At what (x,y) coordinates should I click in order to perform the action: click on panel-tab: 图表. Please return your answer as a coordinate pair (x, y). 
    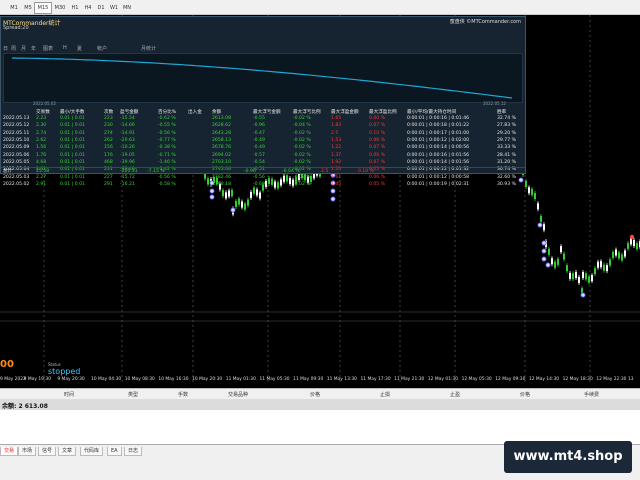
    Looking at the image, I should click on (48, 48).